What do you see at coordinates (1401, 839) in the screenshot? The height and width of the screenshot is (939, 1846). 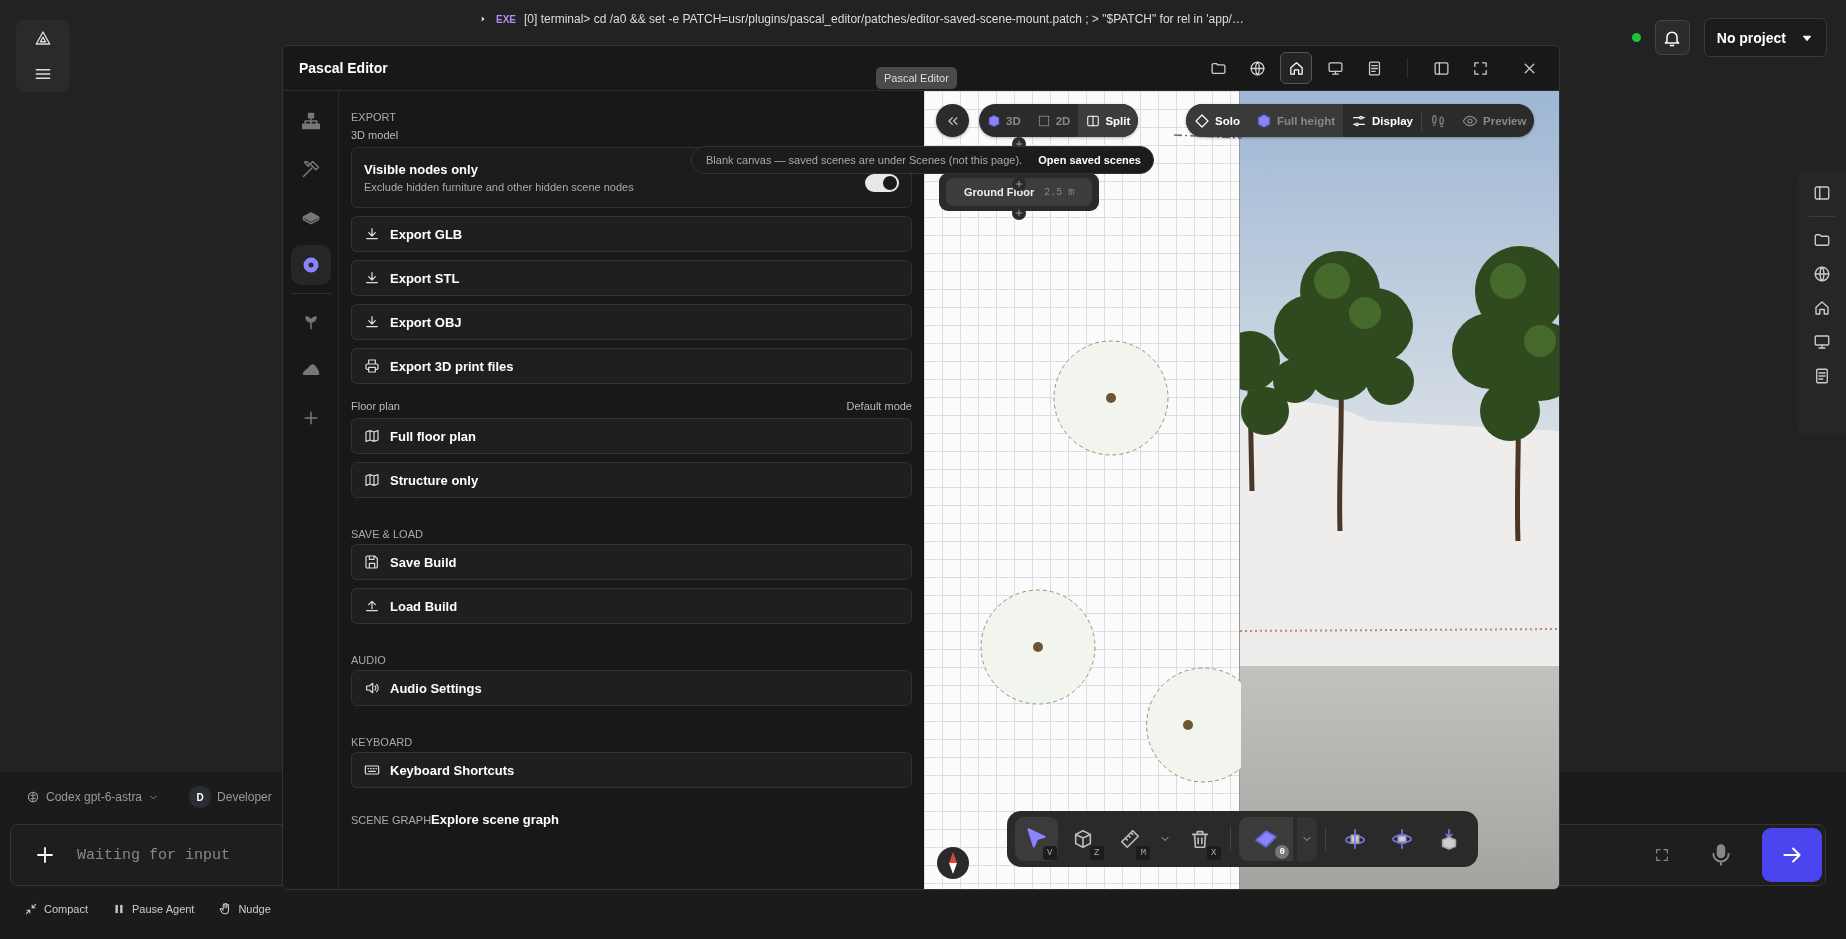 I see `cube-orbit-icon` at bounding box center [1401, 839].